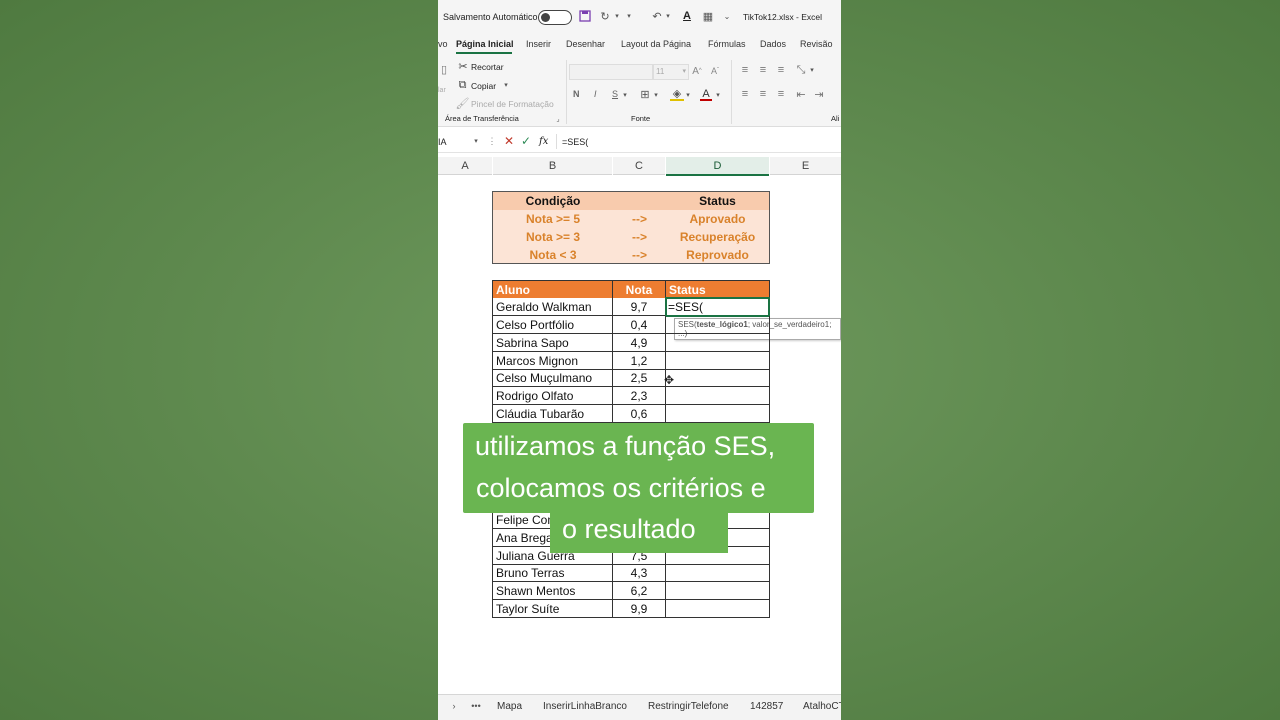 Image resolution: width=1280 pixels, height=720 pixels. What do you see at coordinates (773, 44) in the screenshot?
I see `tab-data: Dados` at bounding box center [773, 44].